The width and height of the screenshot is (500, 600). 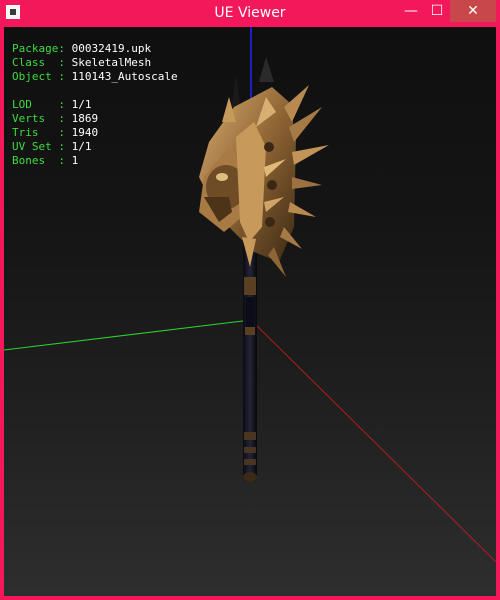 I want to click on class-value: SkeletalMesh, so click(x=111, y=62).